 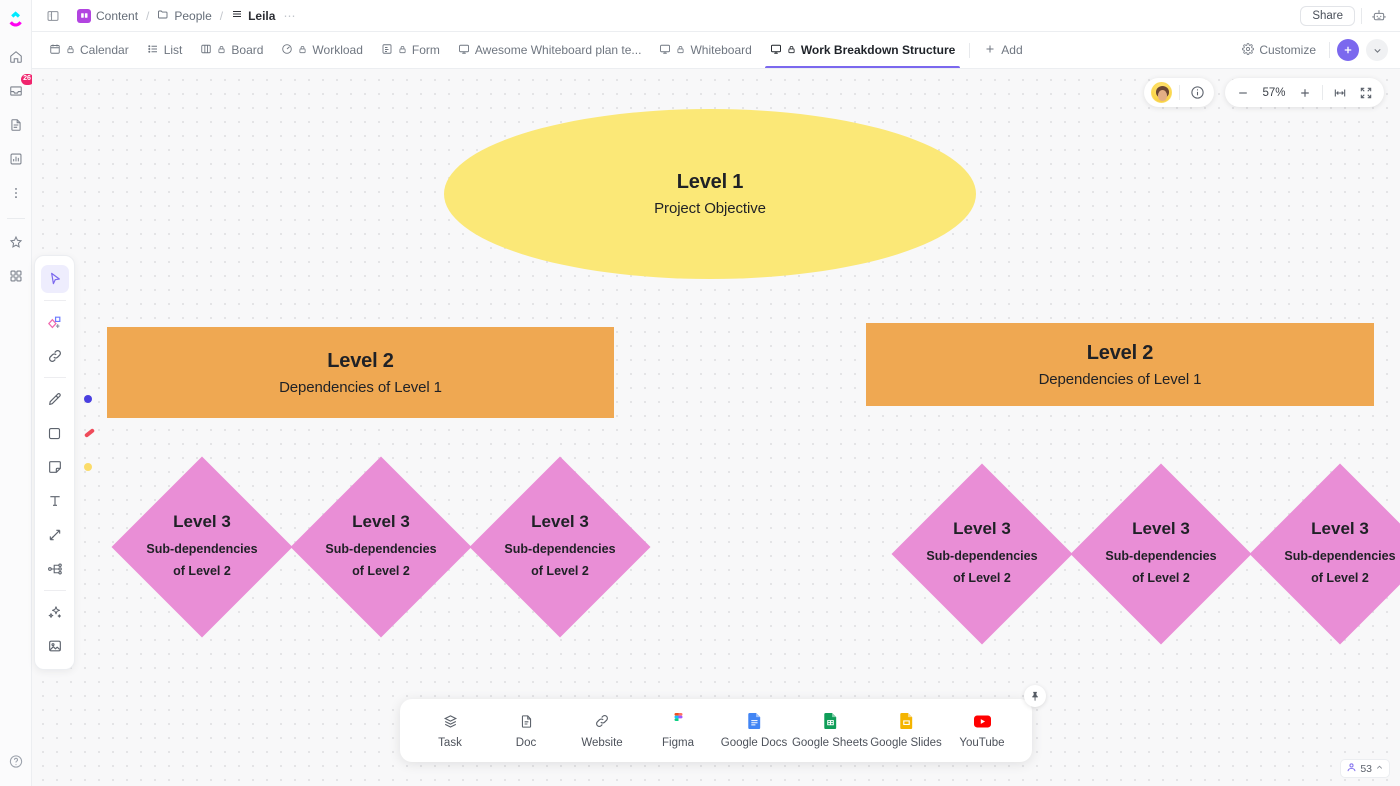 I want to click on tab-work-breakdown-structure: Work Breakdown Structure, so click(x=862, y=50).